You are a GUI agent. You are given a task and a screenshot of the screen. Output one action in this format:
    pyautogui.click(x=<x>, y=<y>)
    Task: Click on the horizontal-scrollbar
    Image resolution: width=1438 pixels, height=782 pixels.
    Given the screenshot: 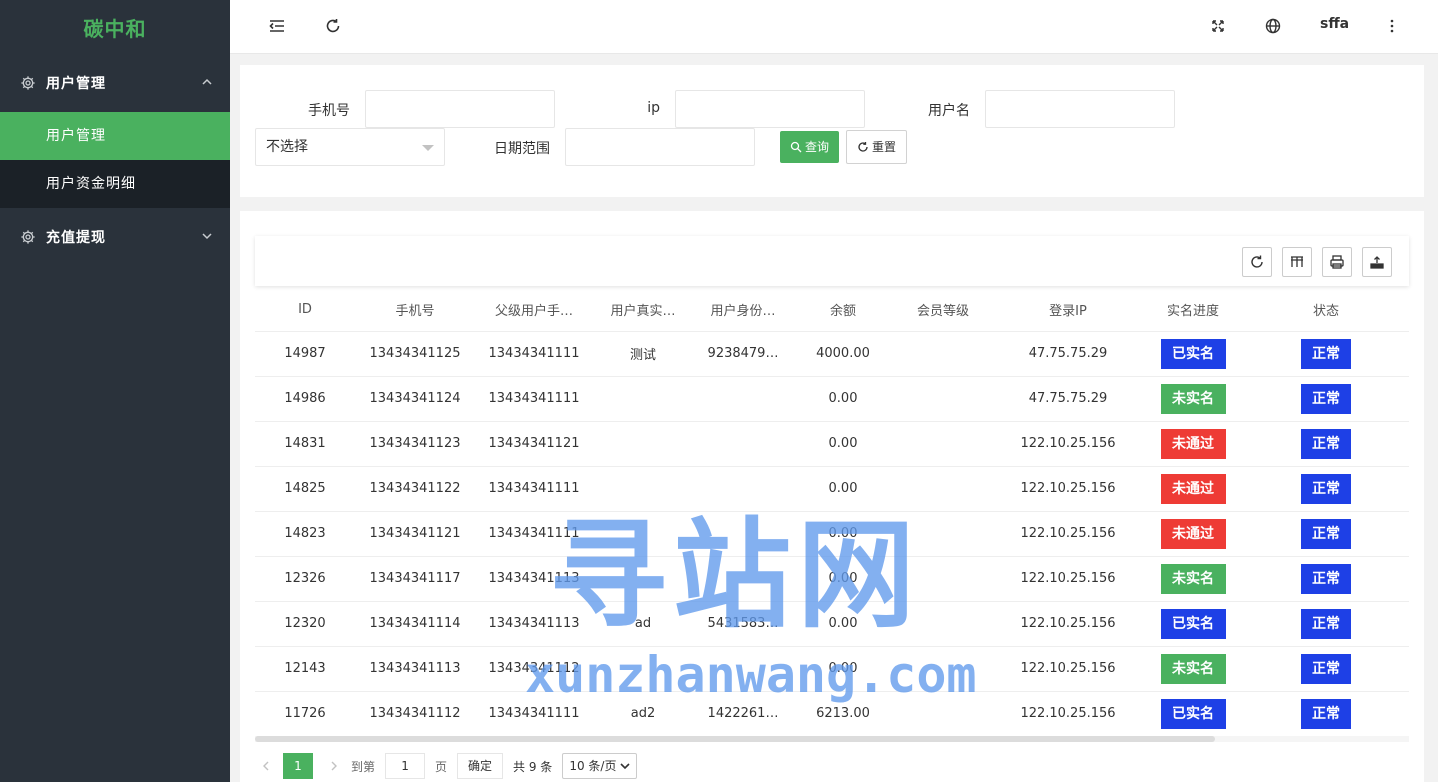 What is the action you would take?
    pyautogui.click(x=832, y=739)
    